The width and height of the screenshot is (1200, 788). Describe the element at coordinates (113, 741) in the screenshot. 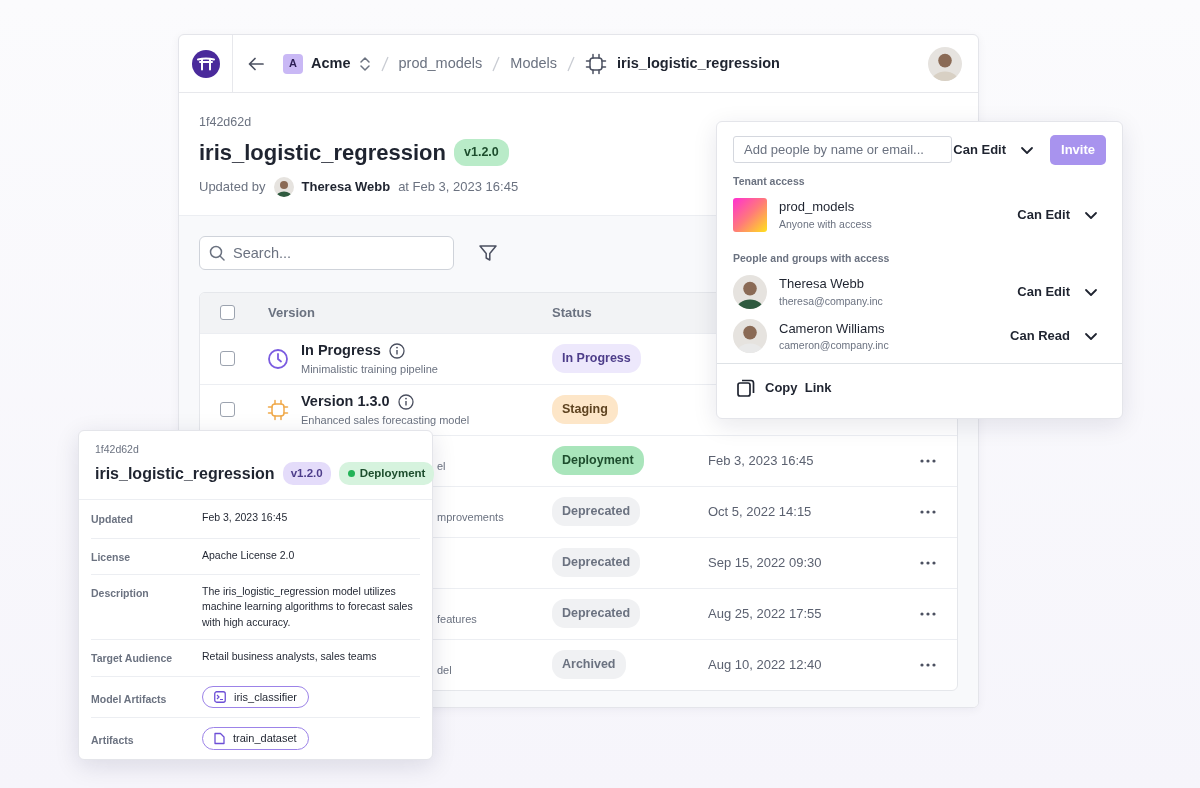

I see `field-label: Artifacts` at that location.